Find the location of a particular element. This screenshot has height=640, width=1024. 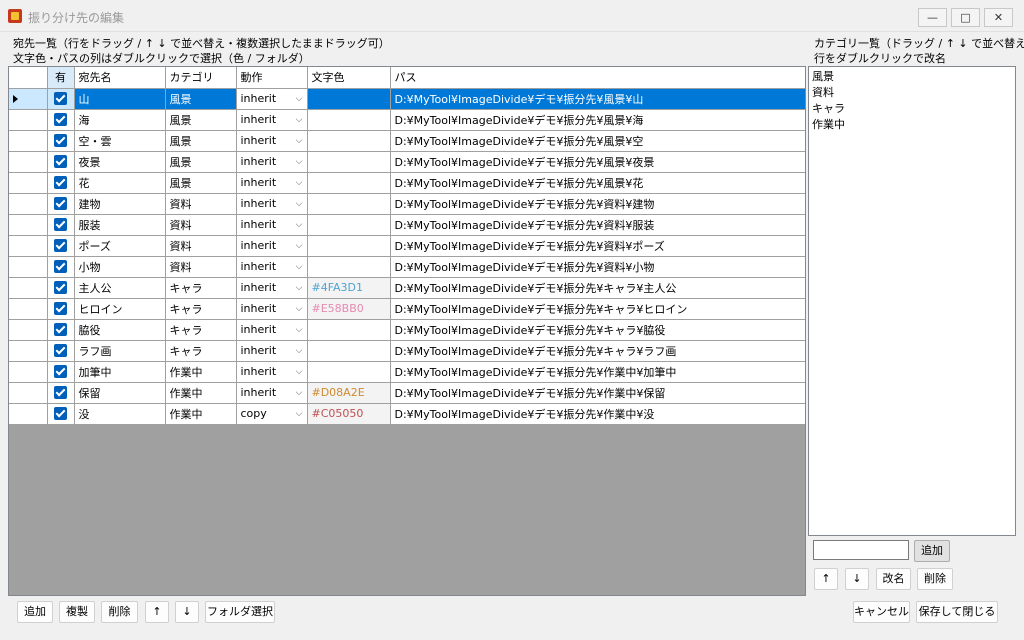

move-up-button: ↑ is located at coordinates (157, 612).